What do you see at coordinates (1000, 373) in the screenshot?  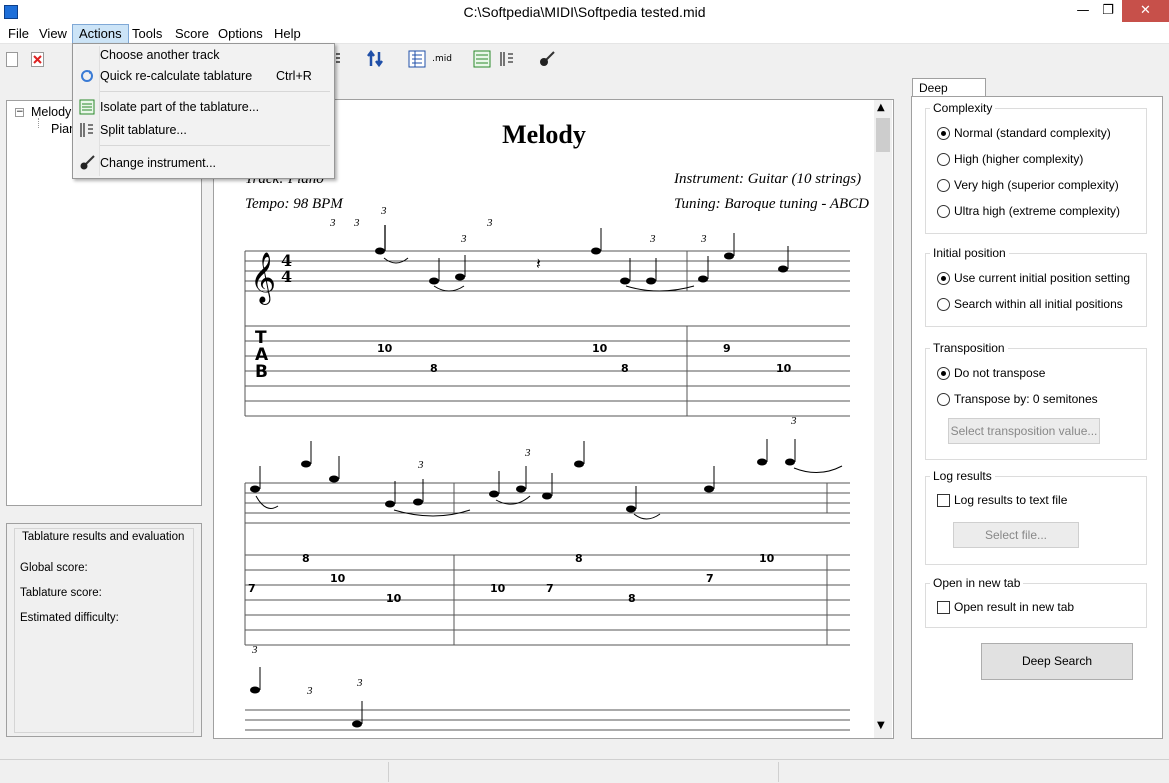 I see `radio-label: Do not transpose` at bounding box center [1000, 373].